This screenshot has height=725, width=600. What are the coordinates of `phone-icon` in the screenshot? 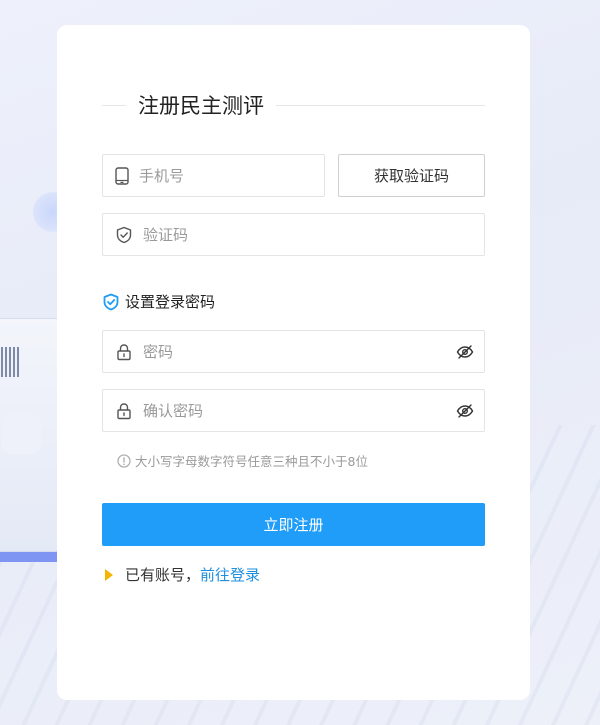 It's located at (122, 175).